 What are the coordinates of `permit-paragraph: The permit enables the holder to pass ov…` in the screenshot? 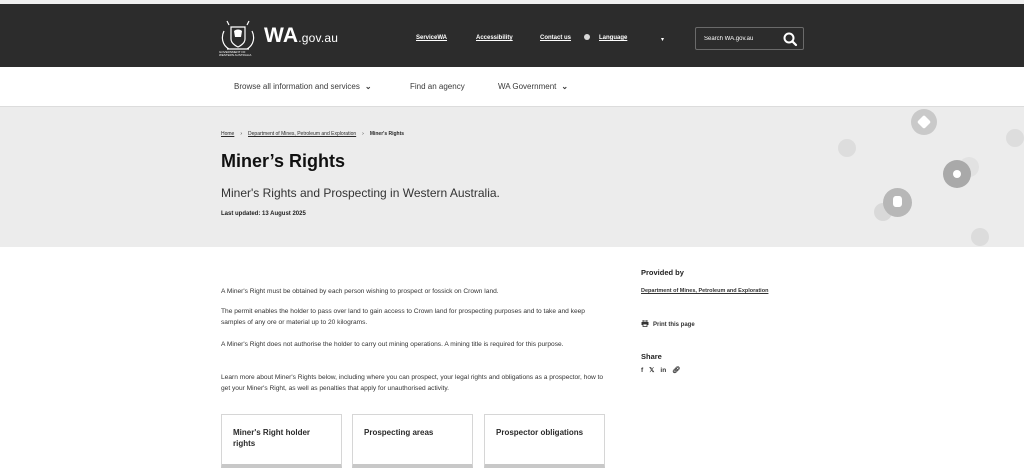 It's located at (403, 317).